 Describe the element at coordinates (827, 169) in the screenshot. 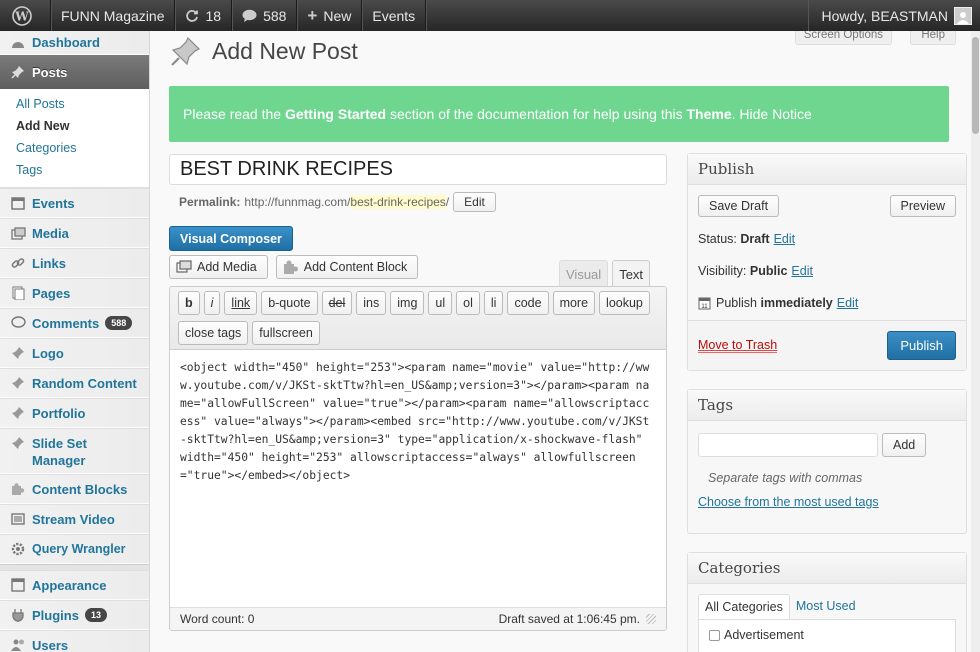

I see `publish-box-title: Publish` at that location.